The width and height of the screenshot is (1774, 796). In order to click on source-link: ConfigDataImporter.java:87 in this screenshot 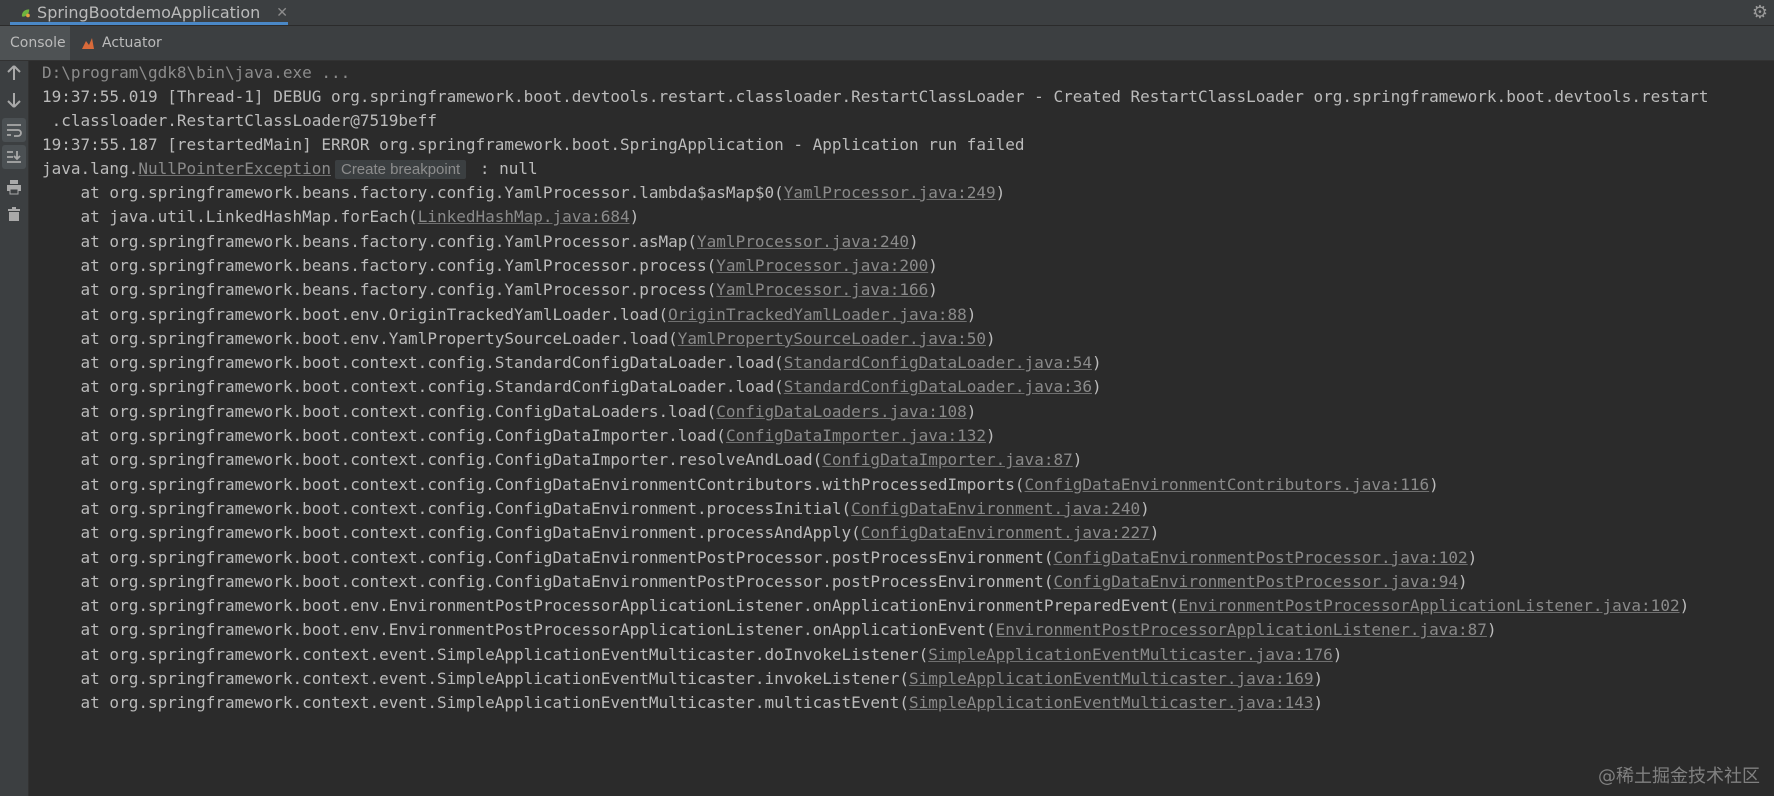, I will do `click(947, 459)`.